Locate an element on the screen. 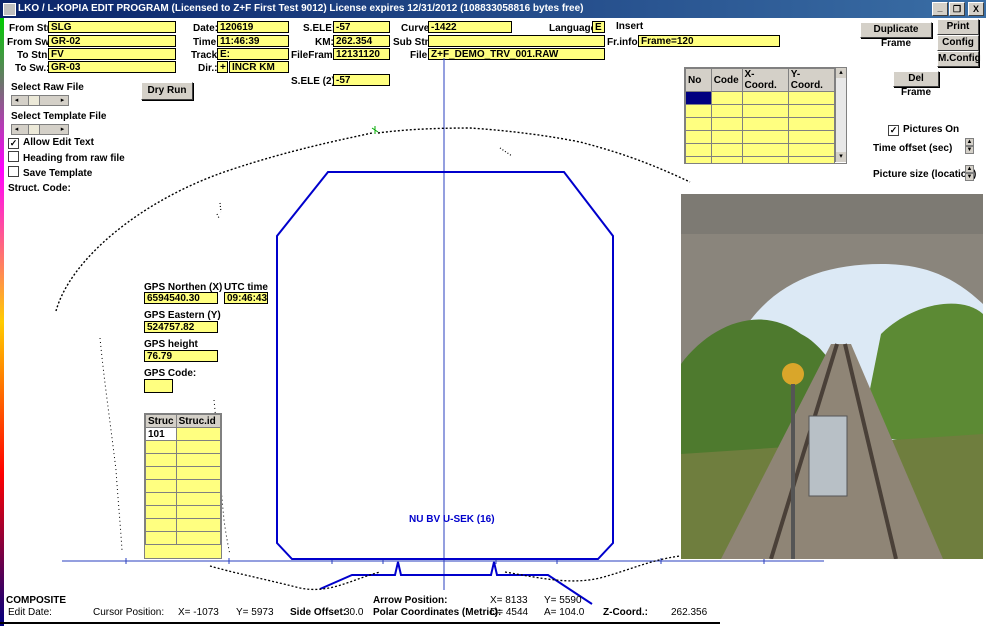 Image resolution: width=986 pixels, height=626 pixels. wall-points-left is located at coordinates (111, 444).